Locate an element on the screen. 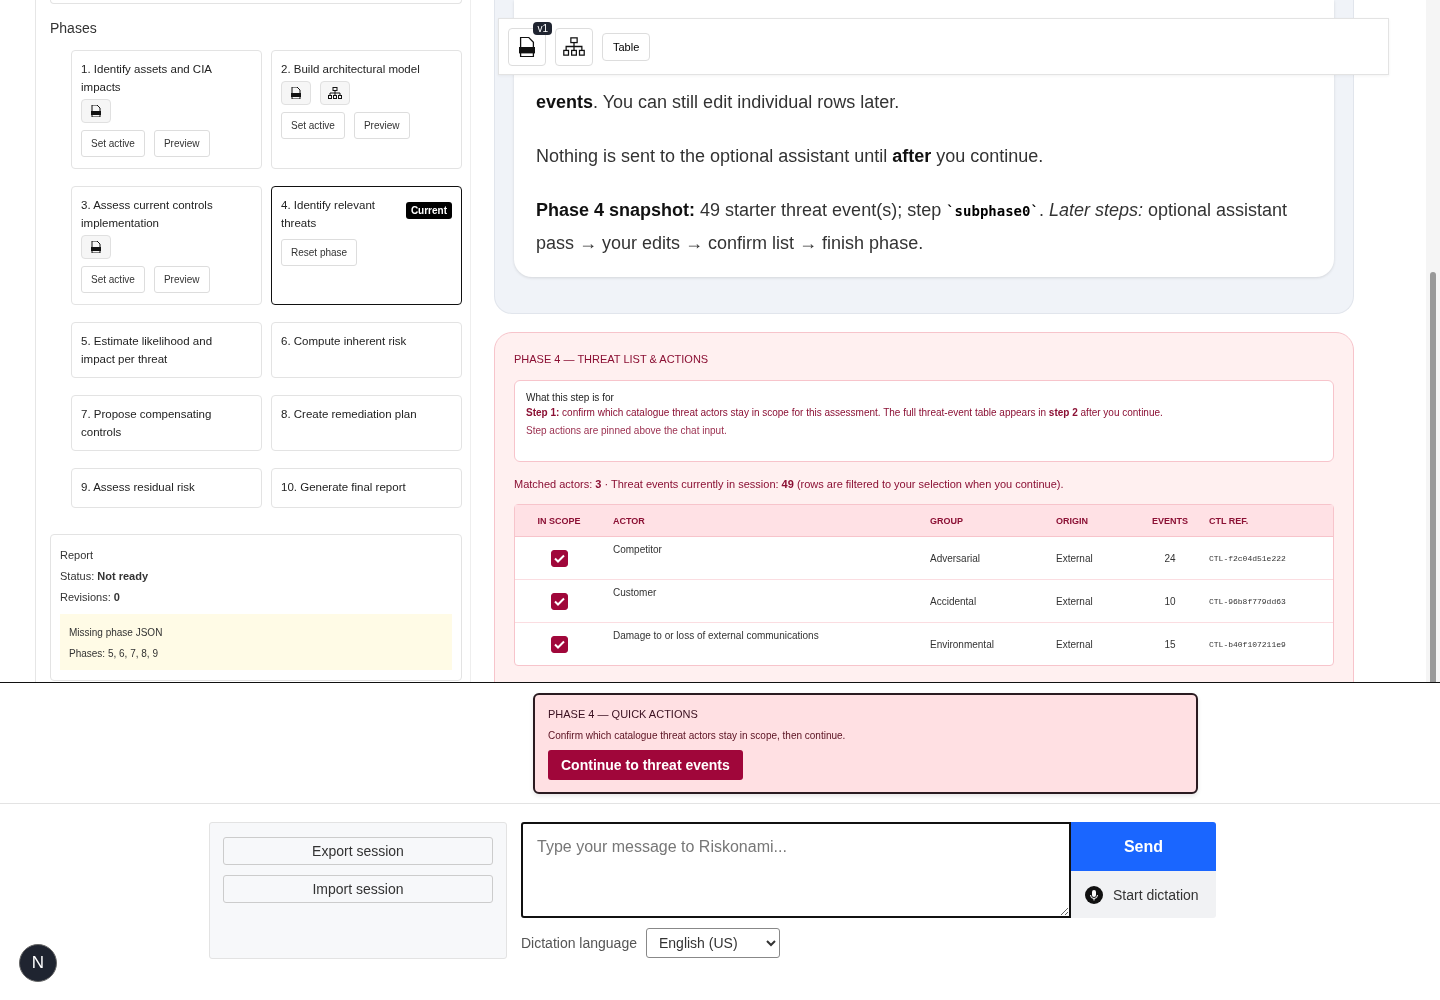  phase-title: 10. Generate final report is located at coordinates (344, 487).